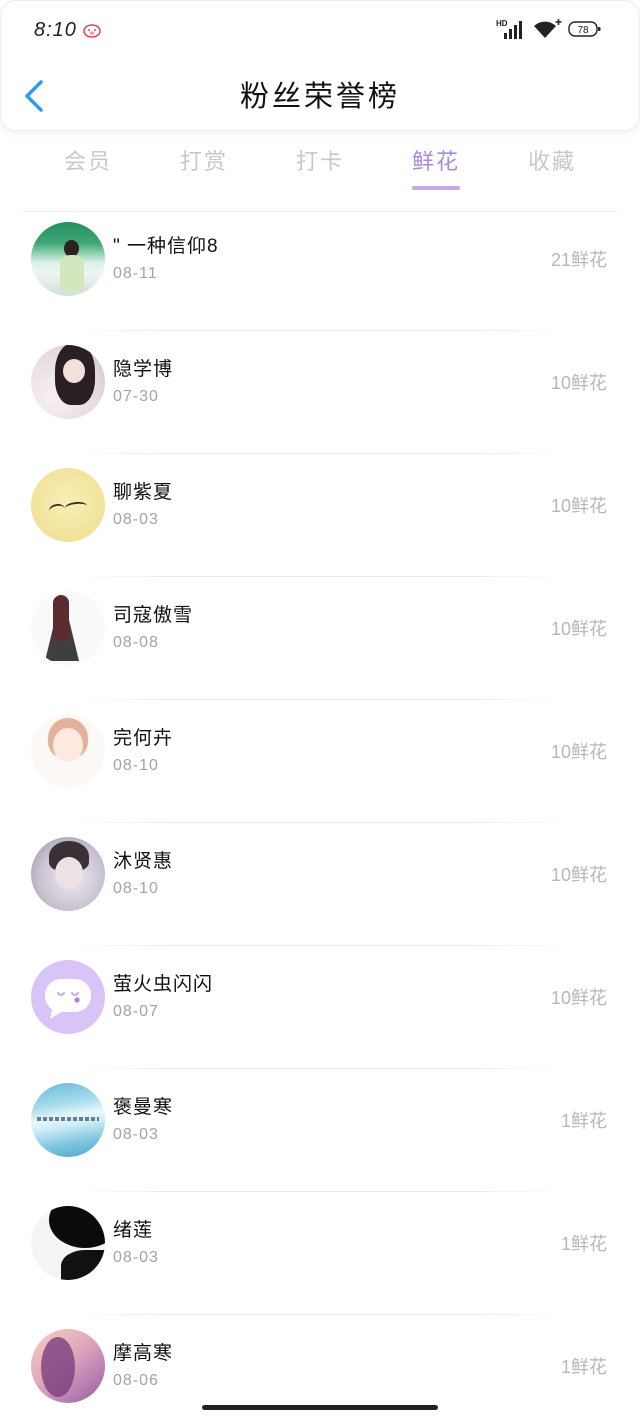 This screenshot has width=640, height=1422. What do you see at coordinates (320, 1407) in the screenshot?
I see `home-indicator` at bounding box center [320, 1407].